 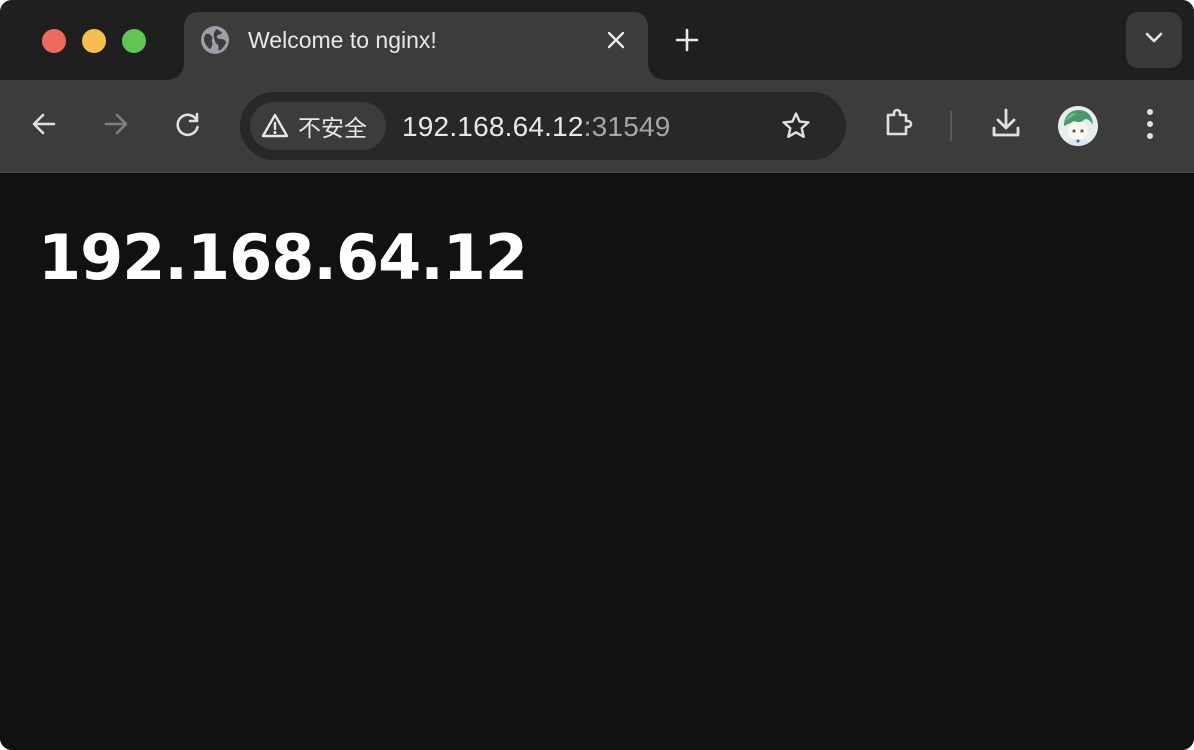 What do you see at coordinates (687, 40) in the screenshot?
I see `new-tab-icon` at bounding box center [687, 40].